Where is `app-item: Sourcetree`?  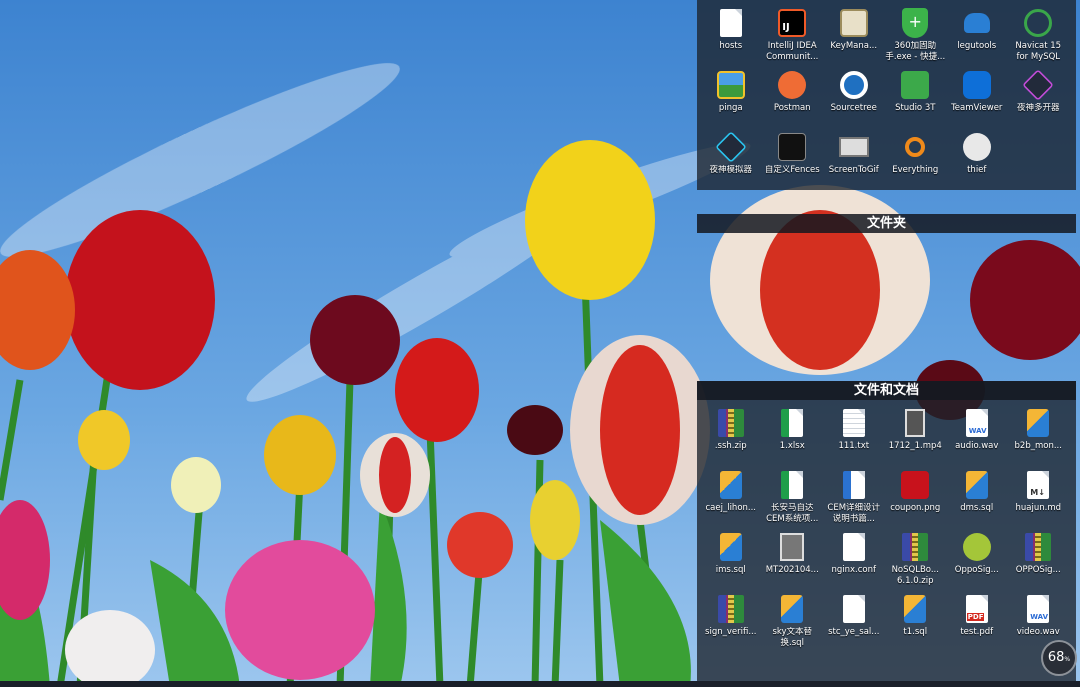 app-item: Sourcetree is located at coordinates (854, 97).